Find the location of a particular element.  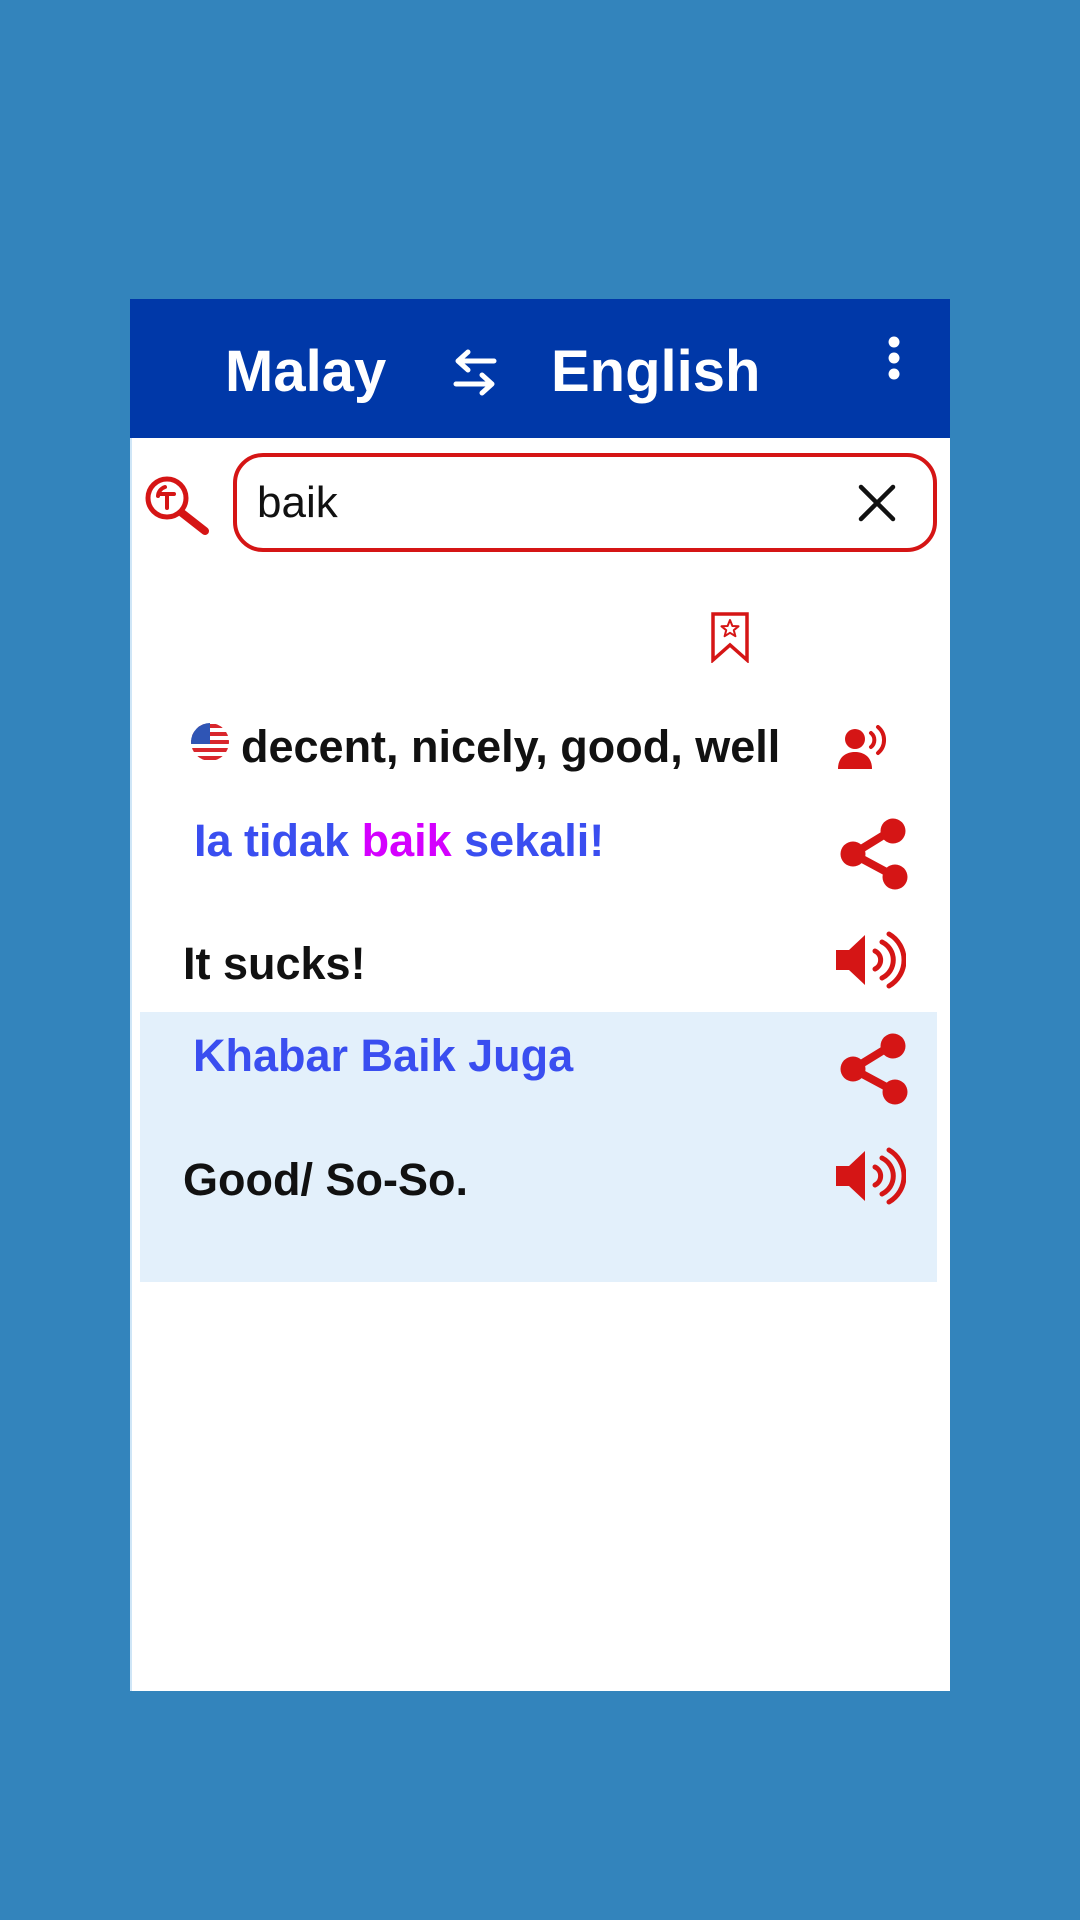

example-translation: Good/ So-So. is located at coordinates (325, 1179).